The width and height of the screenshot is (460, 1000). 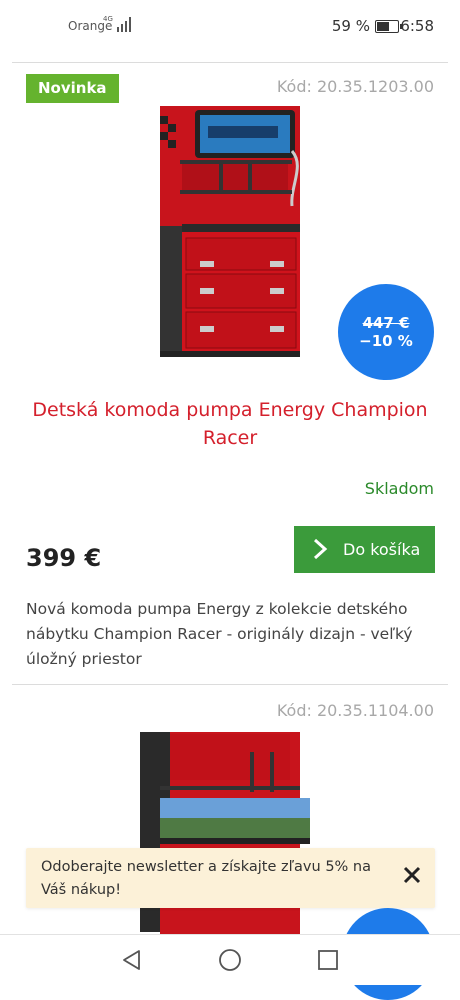 What do you see at coordinates (328, 960) in the screenshot?
I see `recents-icon` at bounding box center [328, 960].